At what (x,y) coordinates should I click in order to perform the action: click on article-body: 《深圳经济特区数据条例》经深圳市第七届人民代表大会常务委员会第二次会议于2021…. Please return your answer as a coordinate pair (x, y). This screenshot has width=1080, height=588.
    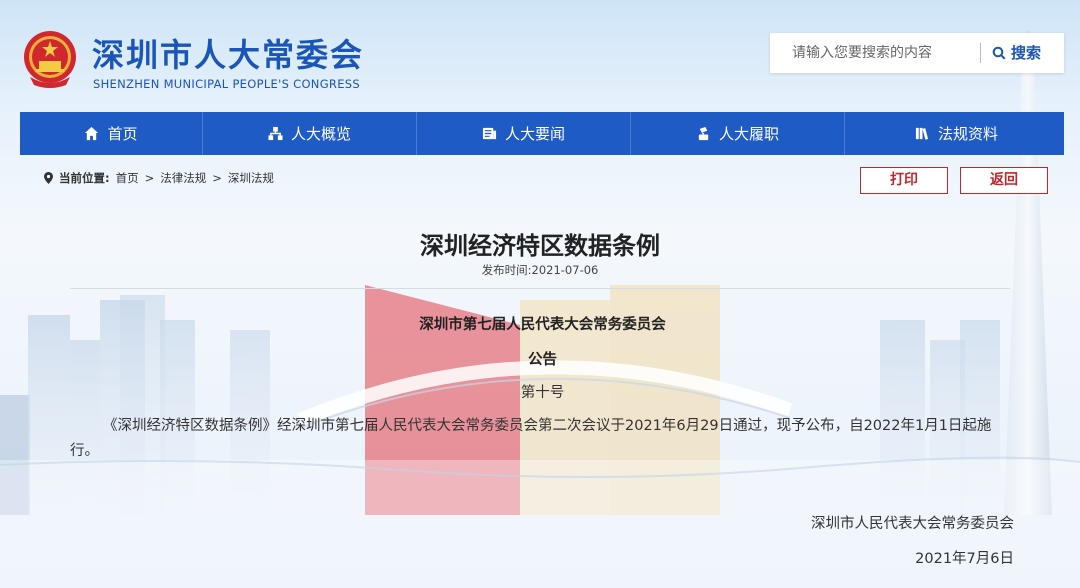
    Looking at the image, I should click on (531, 438).